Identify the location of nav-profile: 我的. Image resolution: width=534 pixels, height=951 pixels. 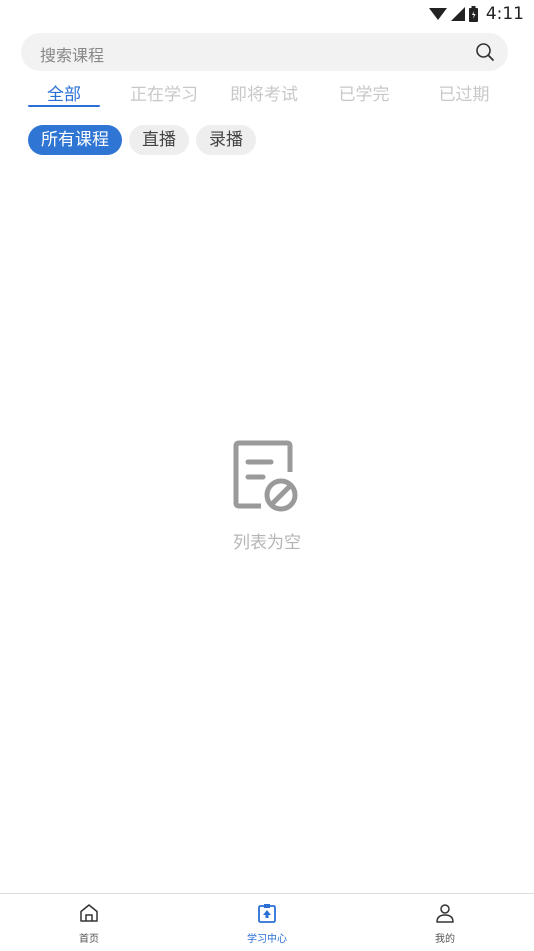
(445, 923).